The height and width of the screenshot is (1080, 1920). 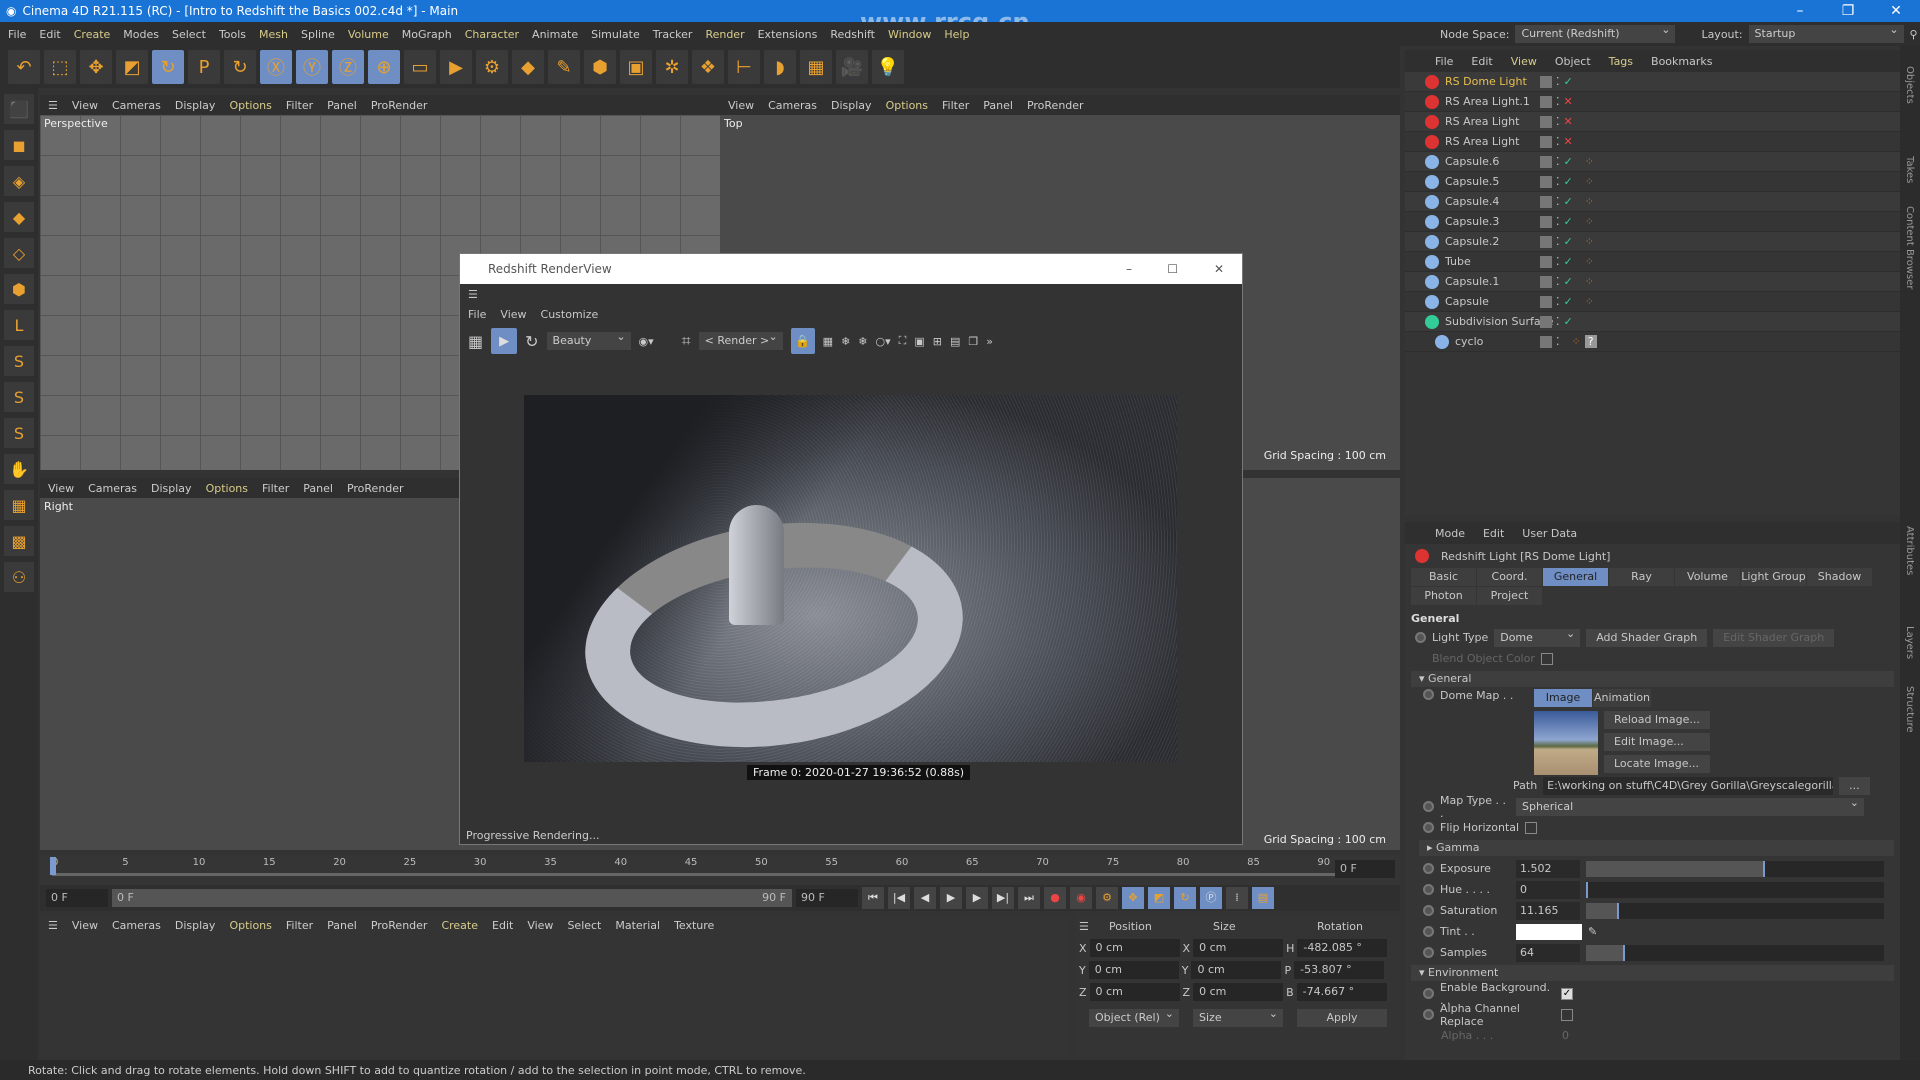 What do you see at coordinates (132, 67) in the screenshot?
I see `scale-icon: ◩` at bounding box center [132, 67].